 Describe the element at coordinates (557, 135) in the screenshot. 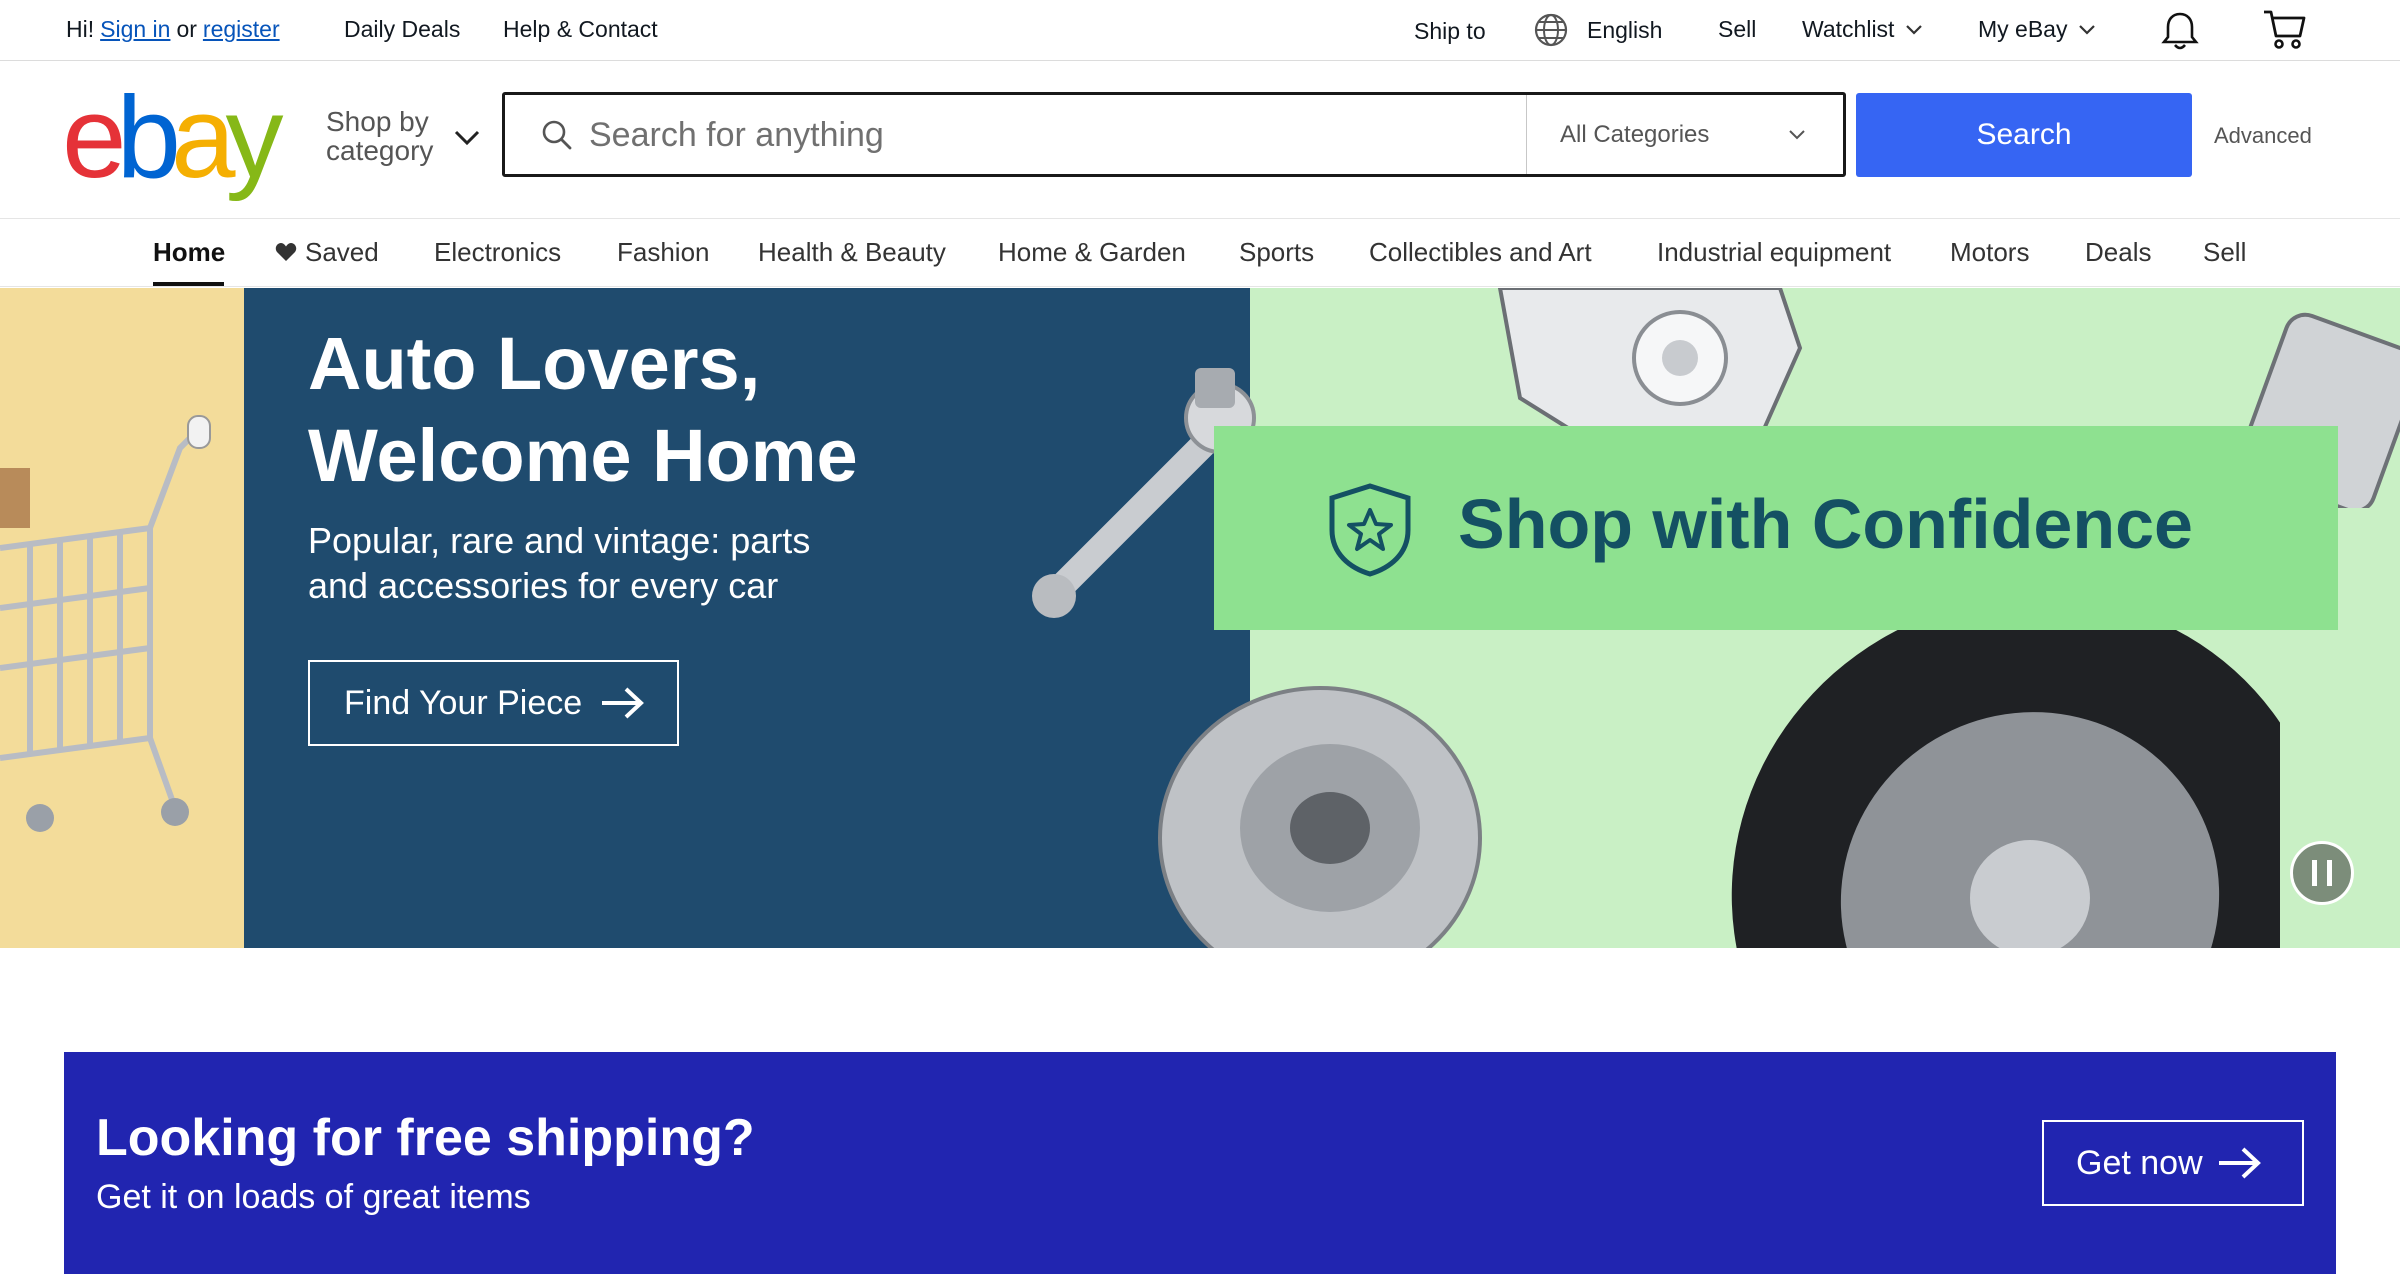

I see `search-icon` at that location.